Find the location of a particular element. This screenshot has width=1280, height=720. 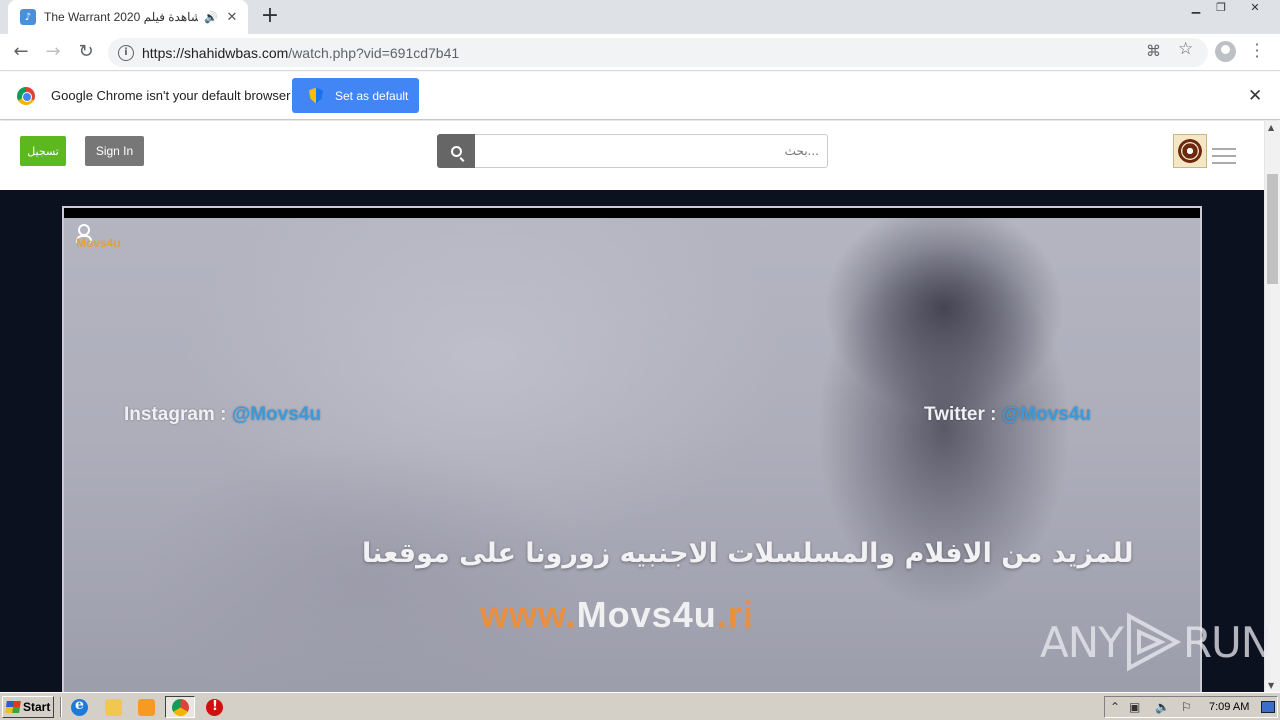

tab-close-icon: ✕ is located at coordinates (232, 17).